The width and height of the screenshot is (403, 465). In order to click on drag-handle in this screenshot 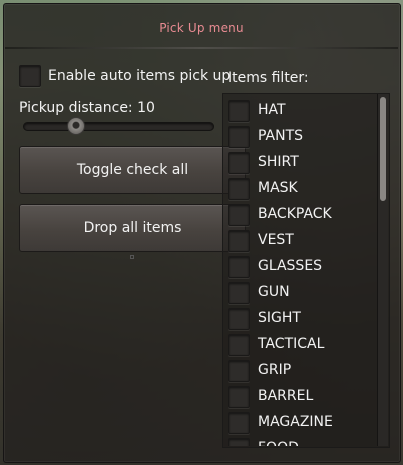, I will do `click(132, 257)`.